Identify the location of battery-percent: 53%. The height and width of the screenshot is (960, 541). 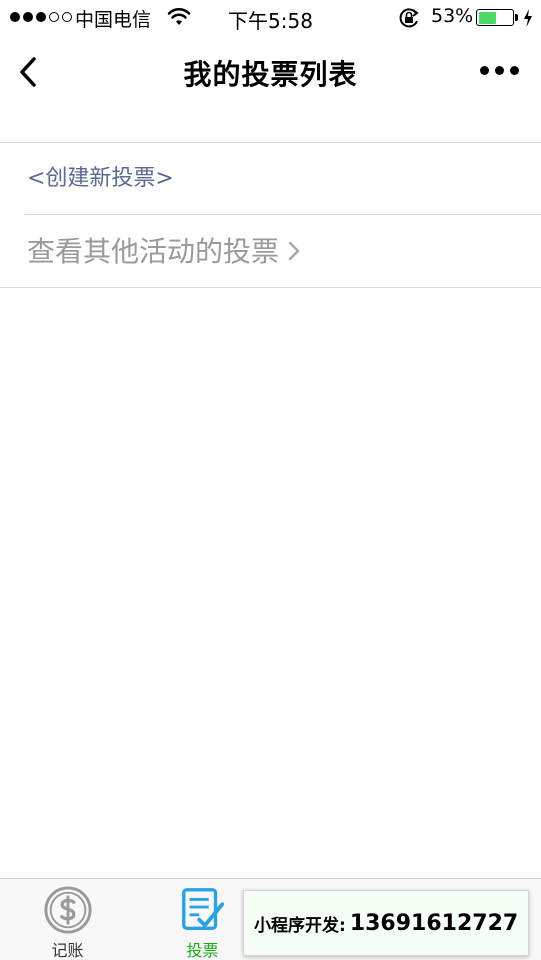
(452, 16).